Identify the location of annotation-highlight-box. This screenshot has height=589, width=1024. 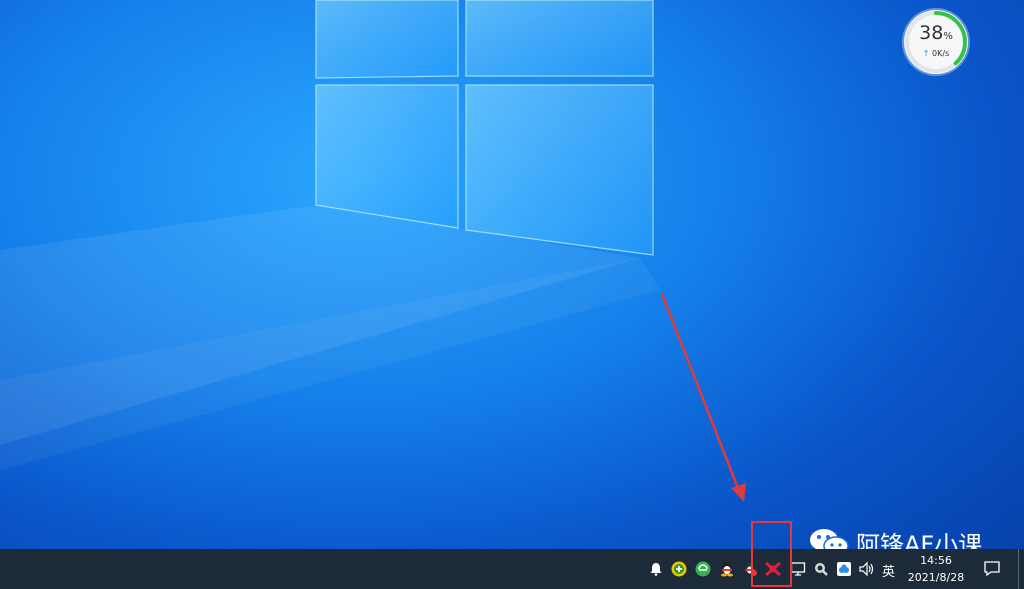
(771, 554).